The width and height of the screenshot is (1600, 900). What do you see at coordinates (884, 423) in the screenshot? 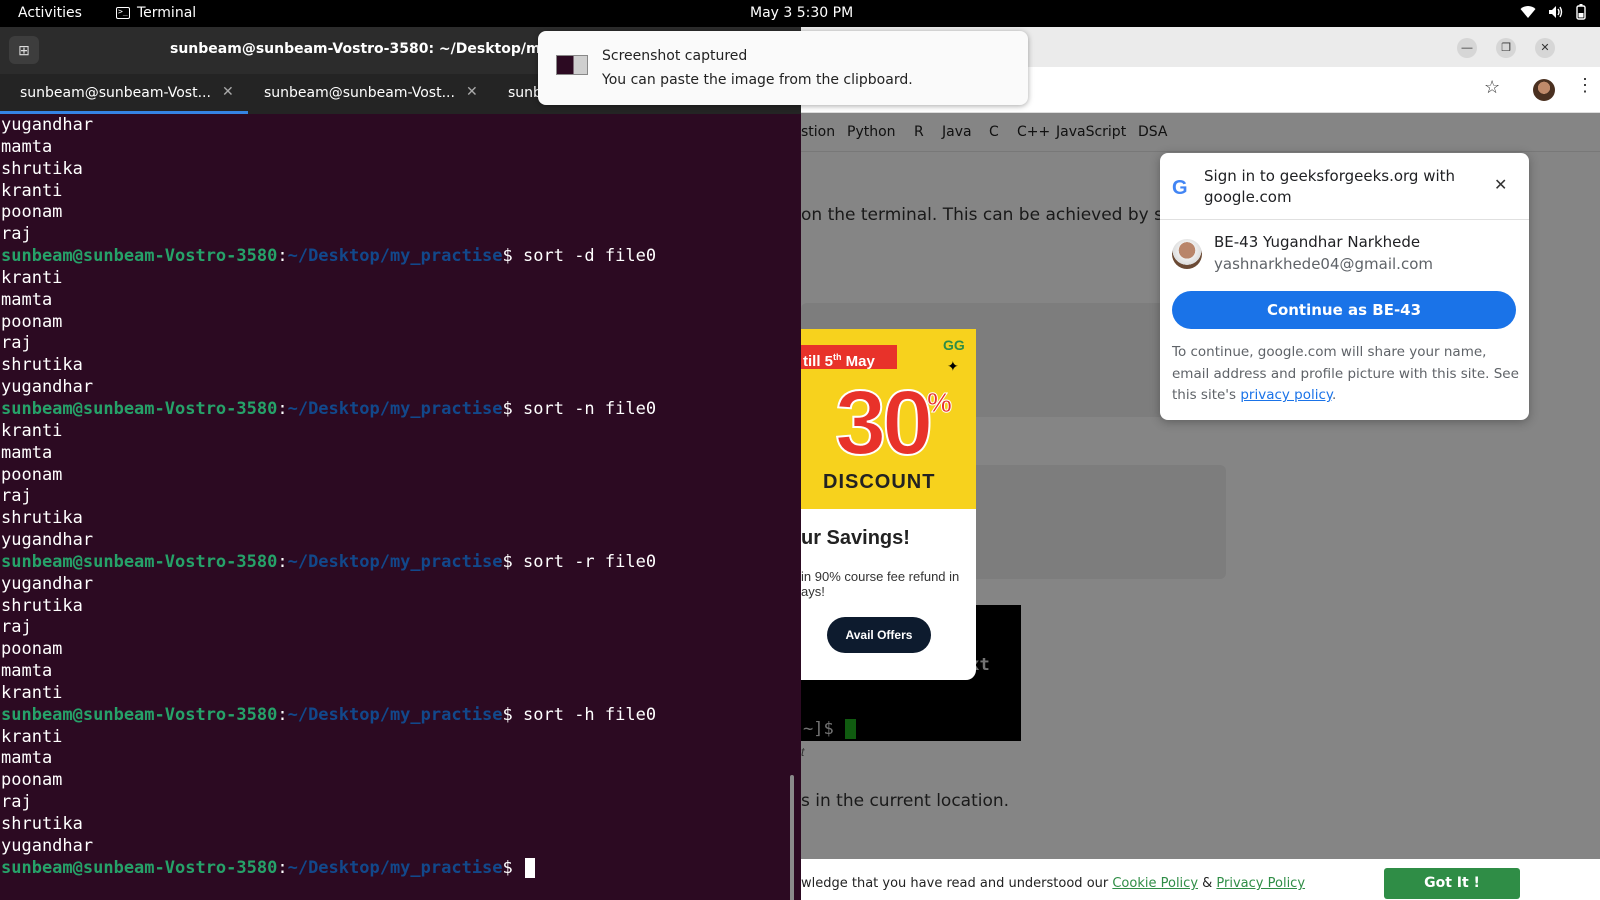
I see `promo-percentage: 30` at bounding box center [884, 423].